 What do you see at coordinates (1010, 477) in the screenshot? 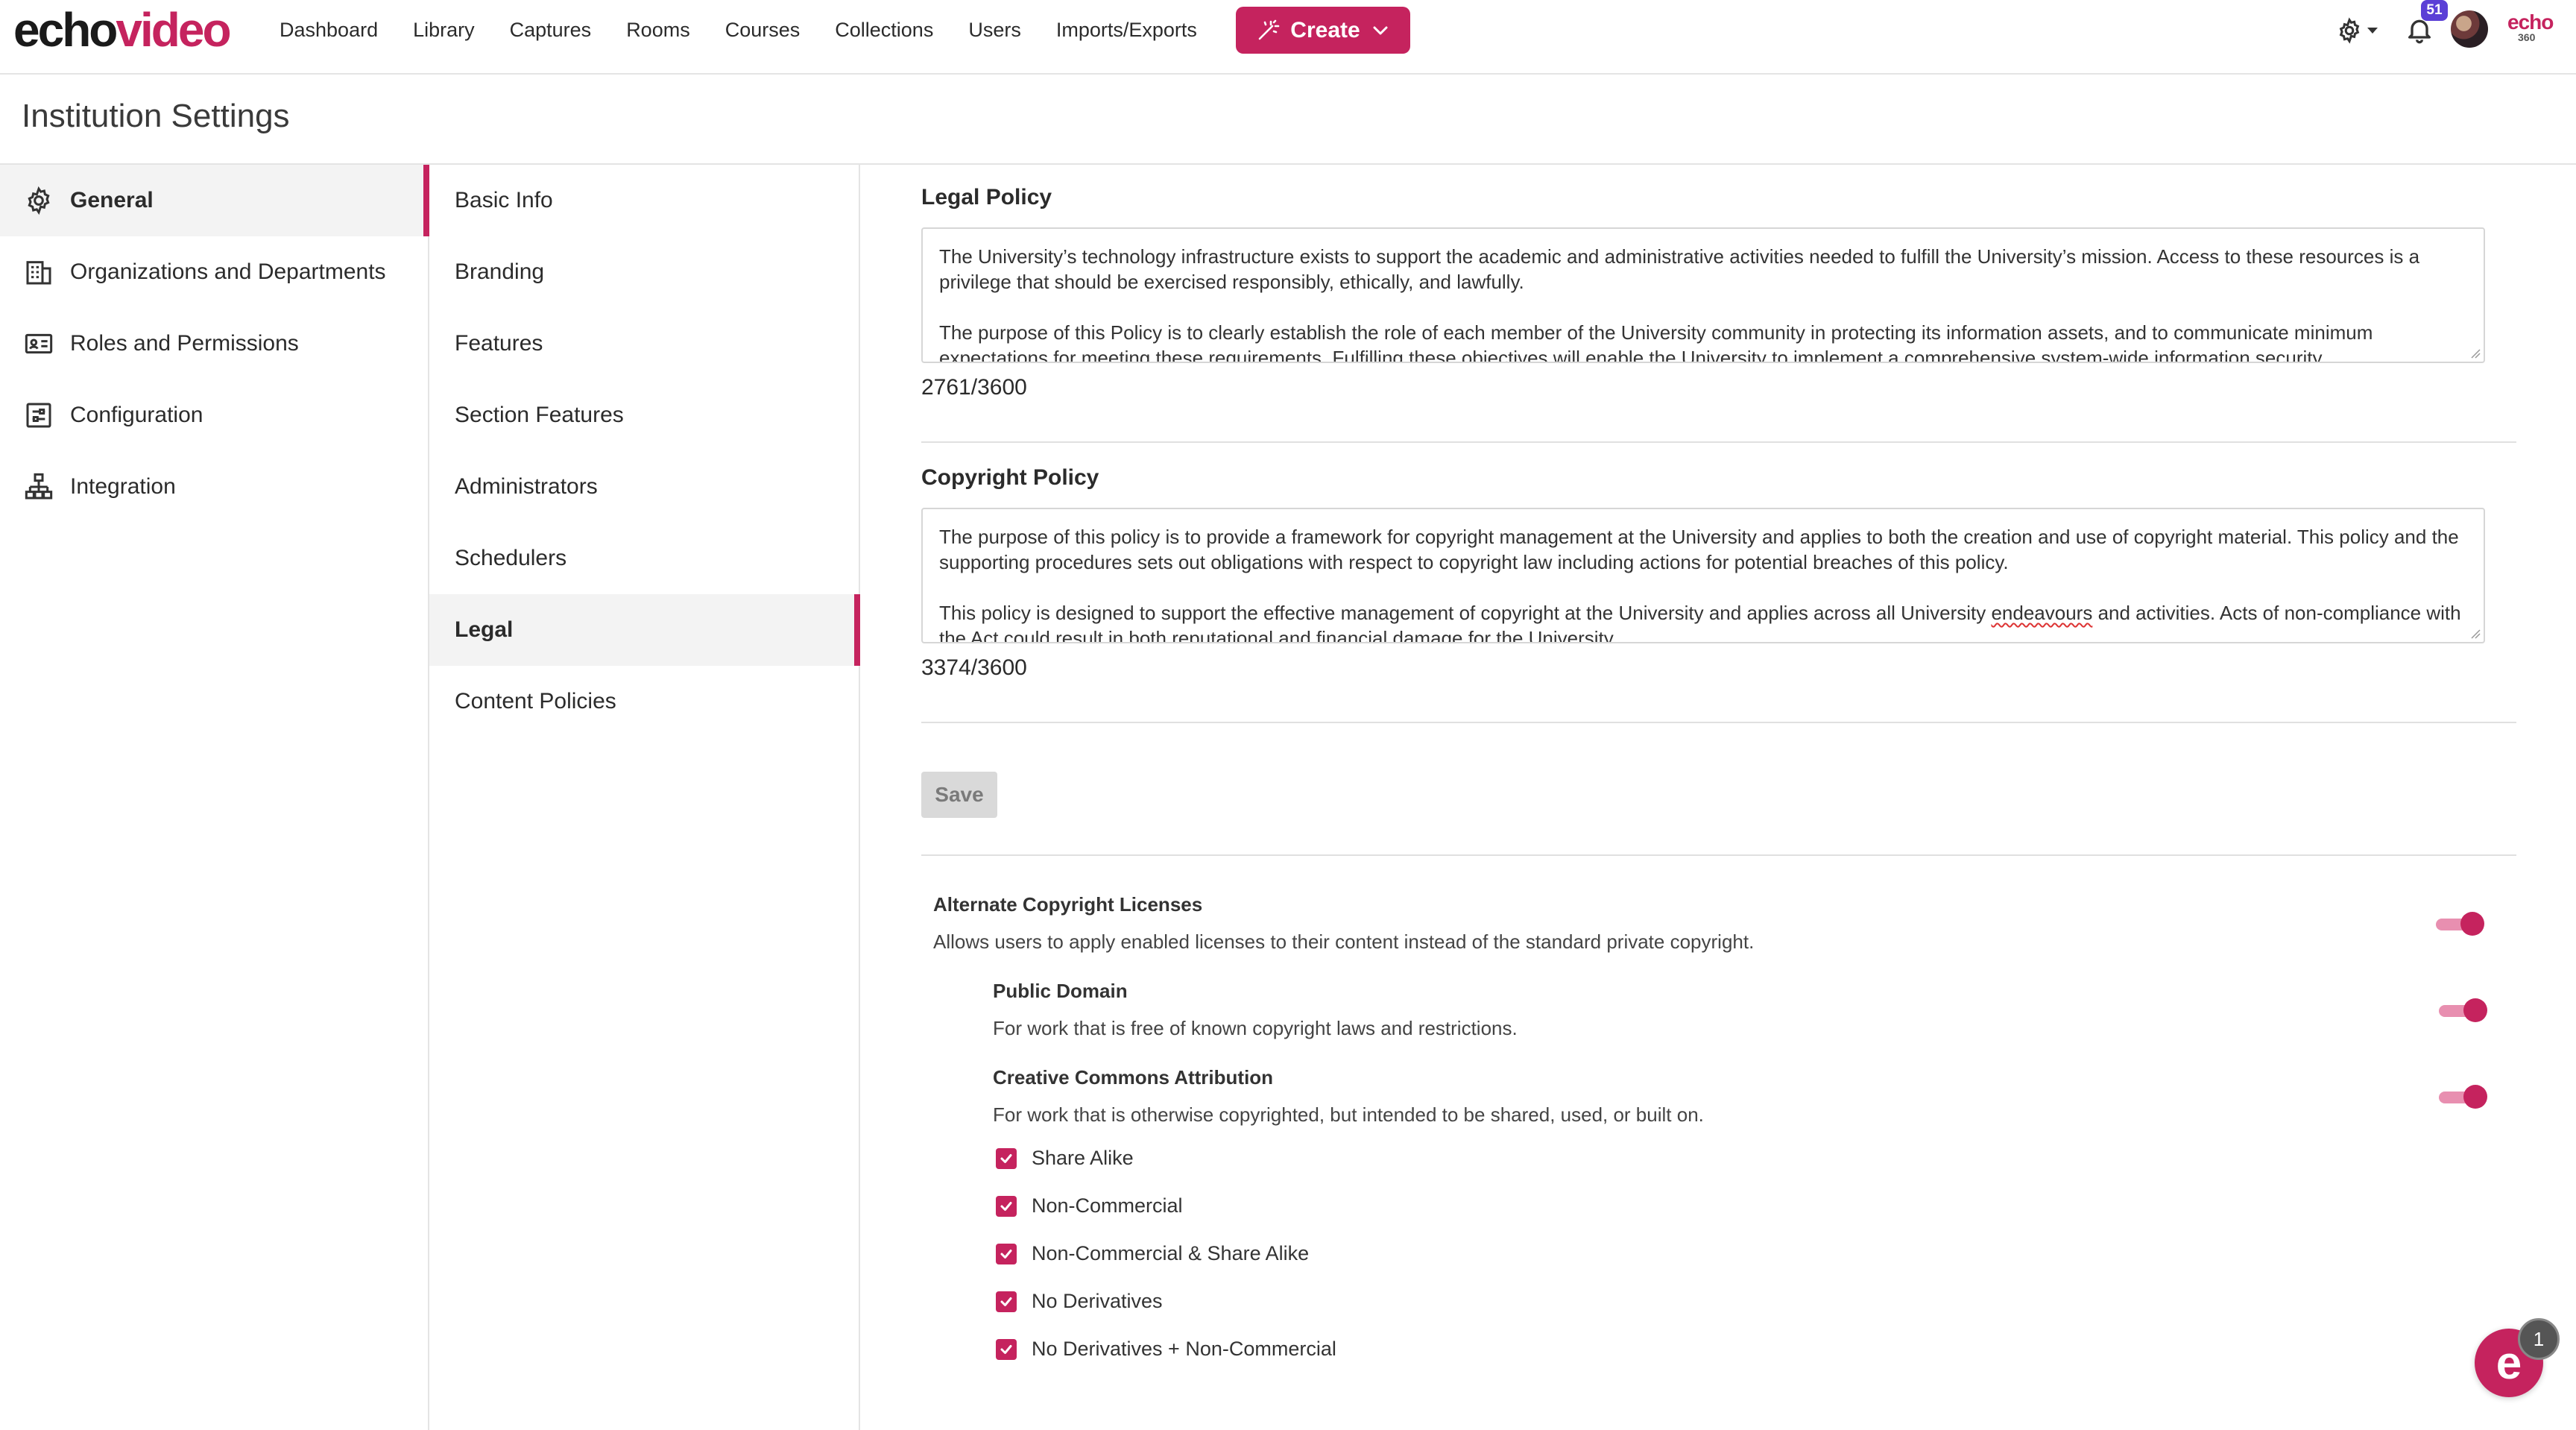
I see `copyright-policy-label: Copyright Policy` at bounding box center [1010, 477].